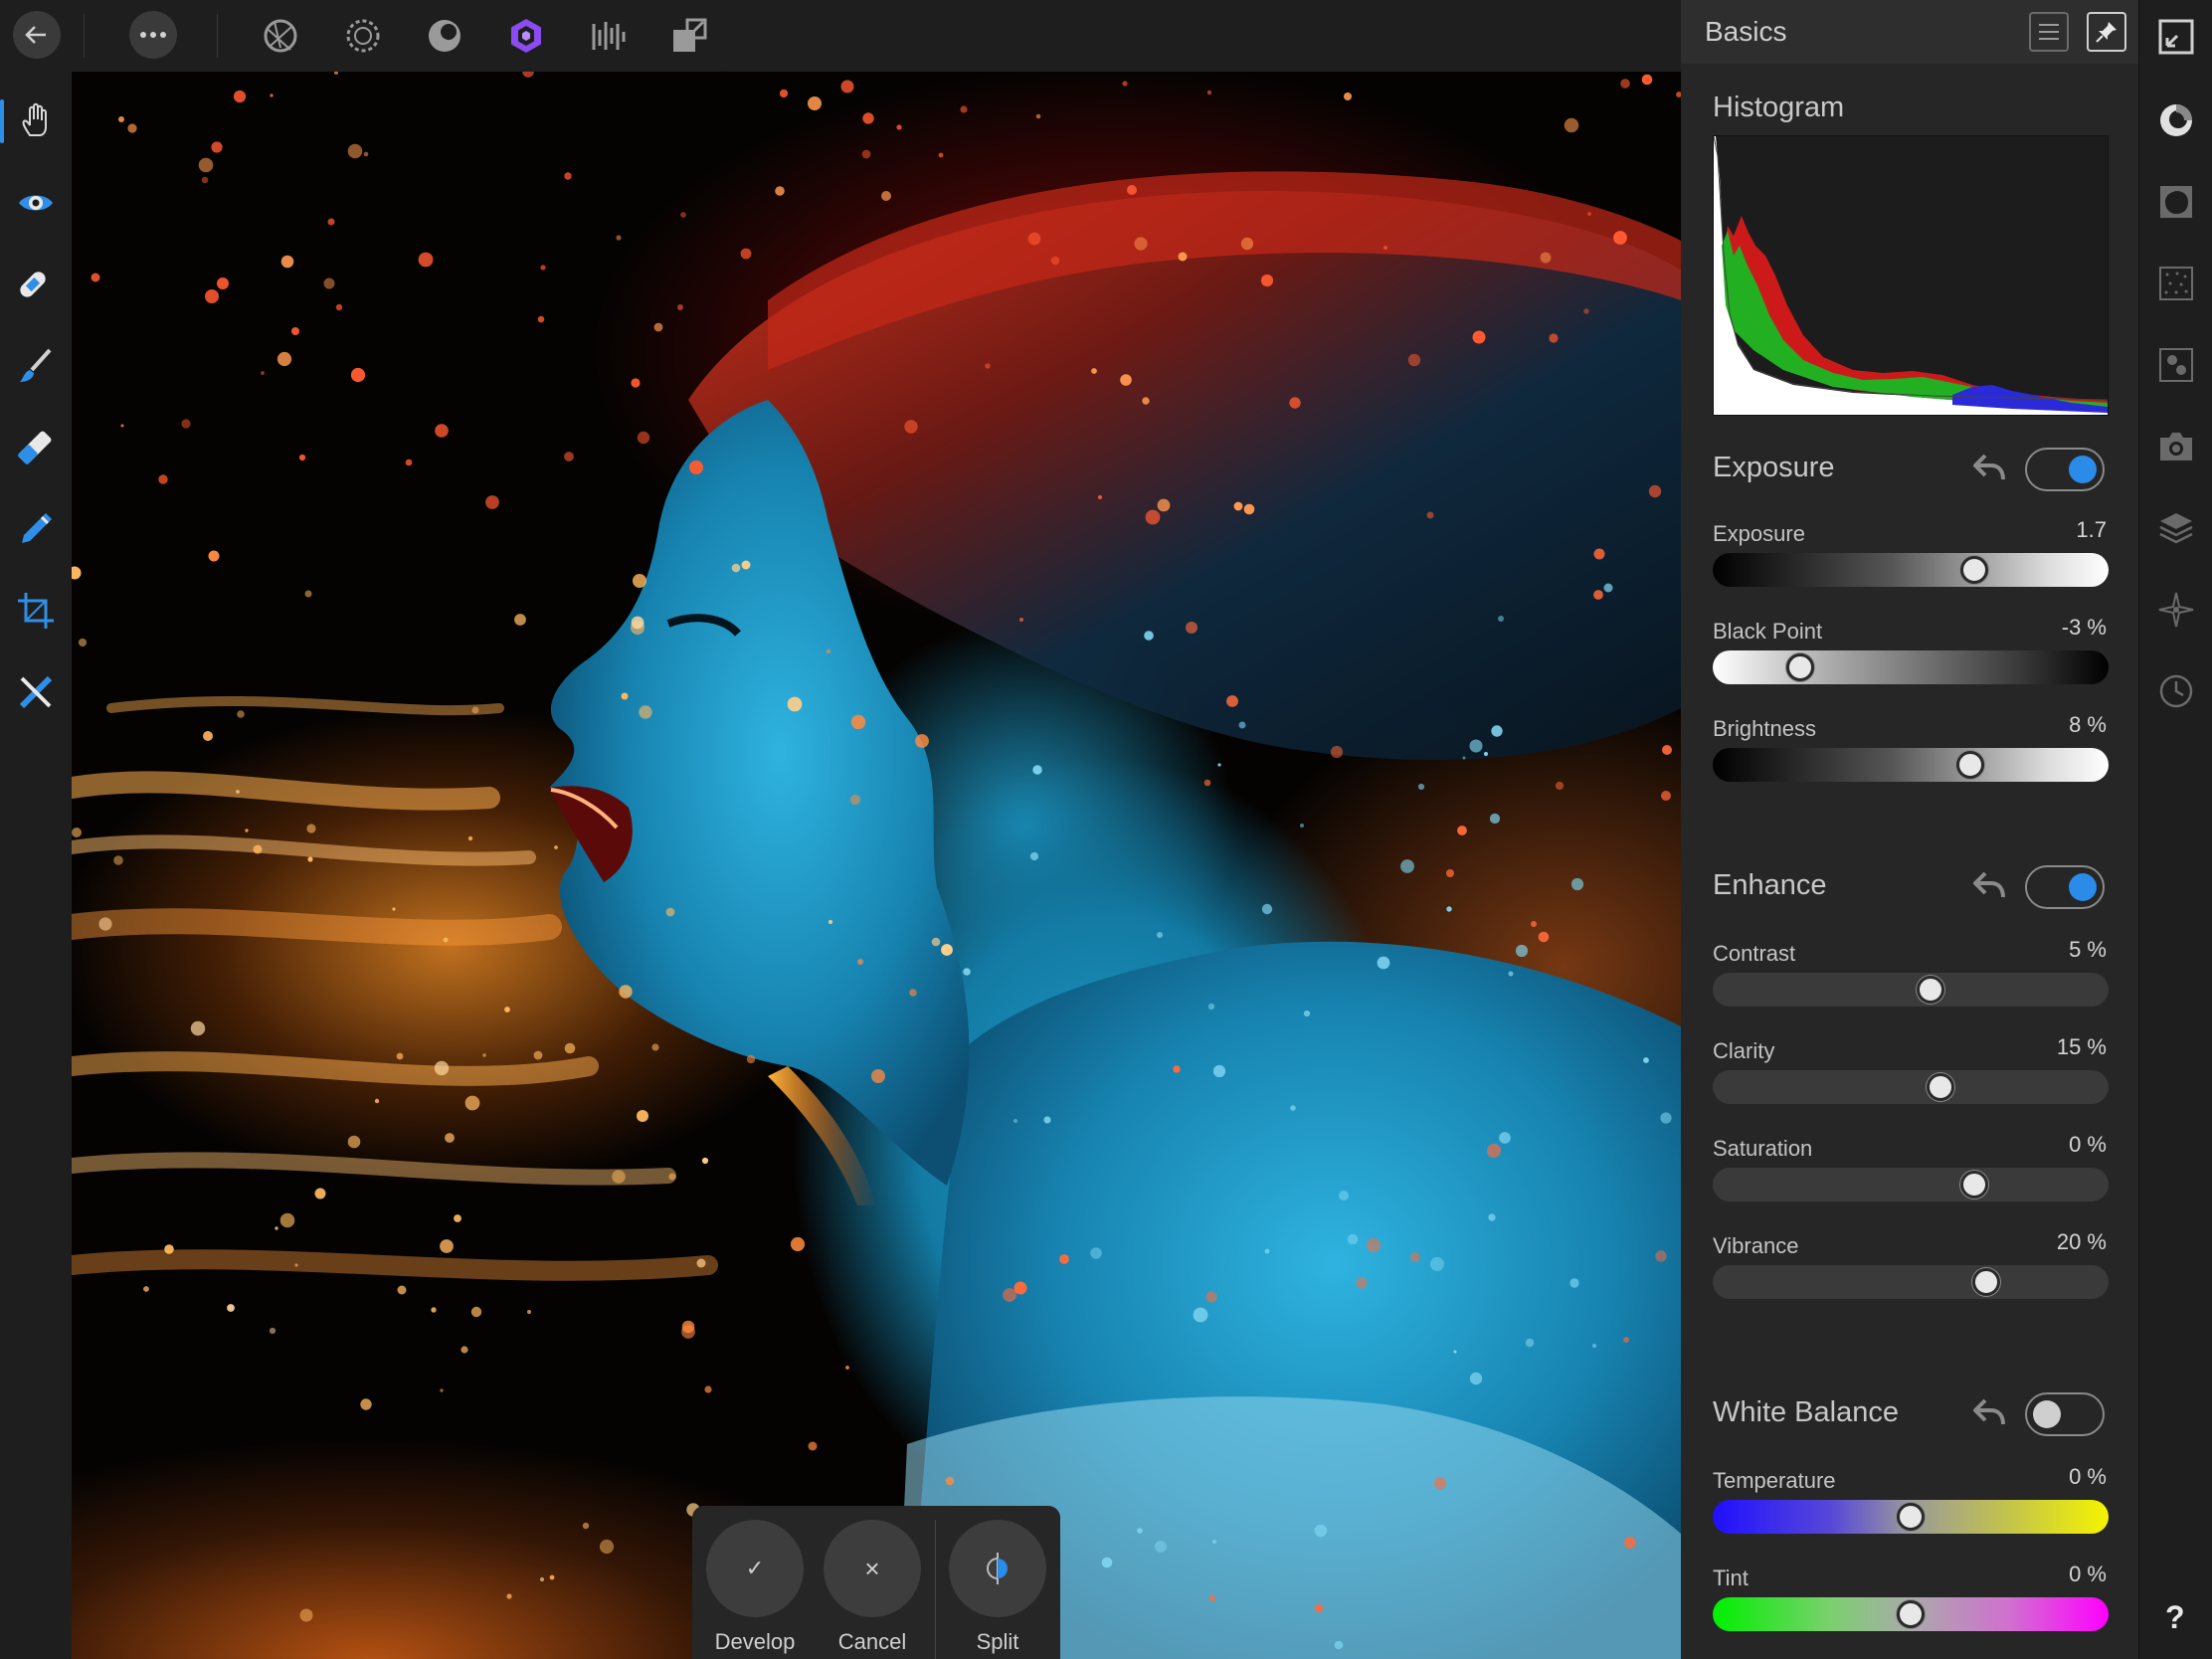  I want to click on vignette-studio-button, so click(2176, 202).